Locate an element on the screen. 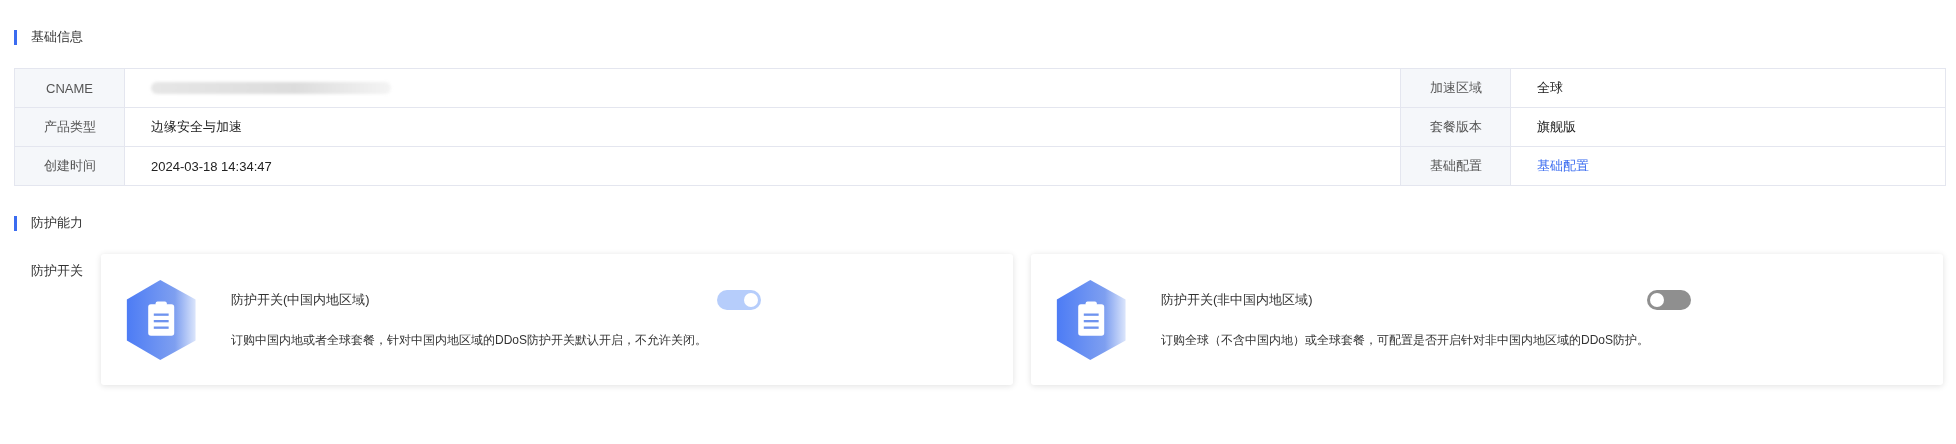 The height and width of the screenshot is (444, 1956). table-cell: CNAME is located at coordinates (70, 88).